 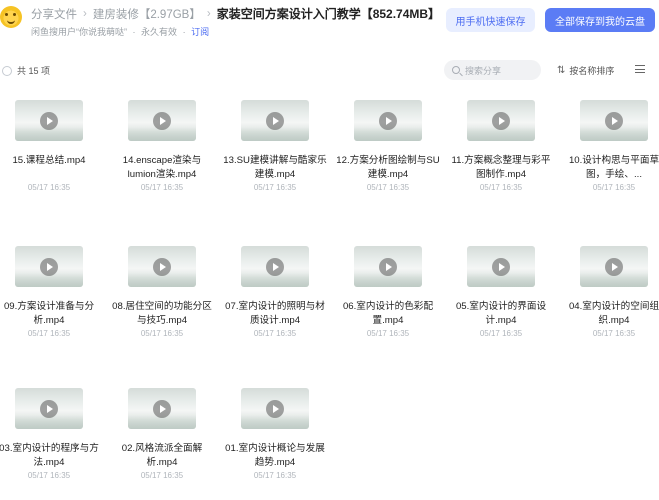 I want to click on select-all: 共 15 项, so click(x=26, y=70).